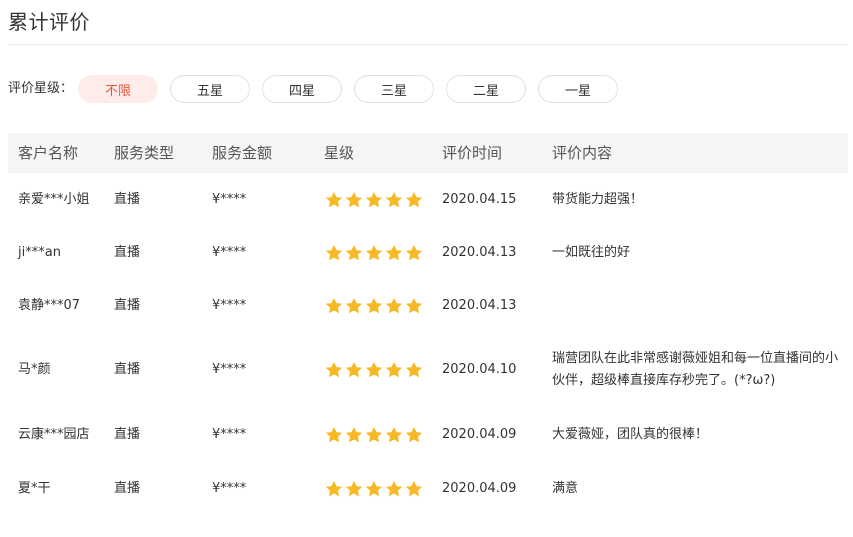 This screenshot has height=537, width=853. What do you see at coordinates (630, 434) in the screenshot?
I see `cell-content: 大爱薇娅，团队真的很棒！` at bounding box center [630, 434].